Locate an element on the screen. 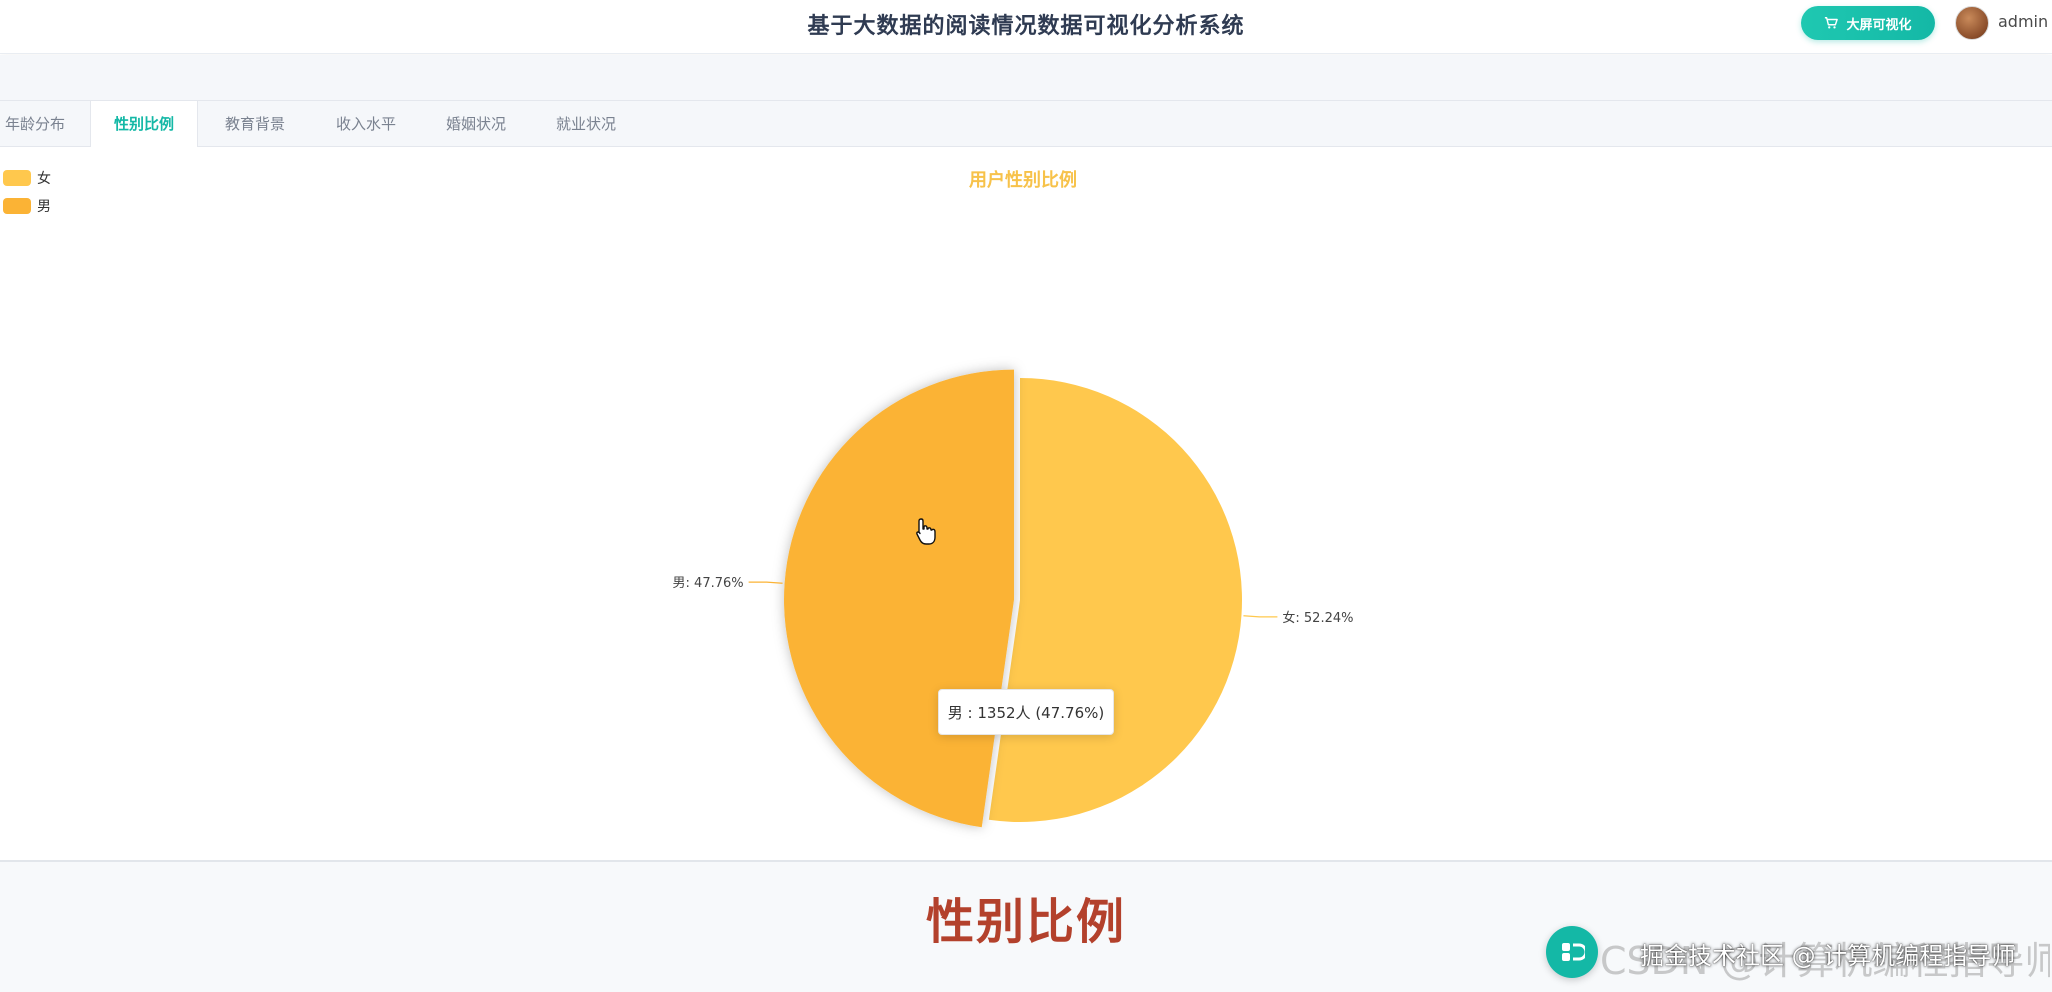  system-title: 基于大数据的阅读情况数据可视化分析系统 is located at coordinates (1026, 26).